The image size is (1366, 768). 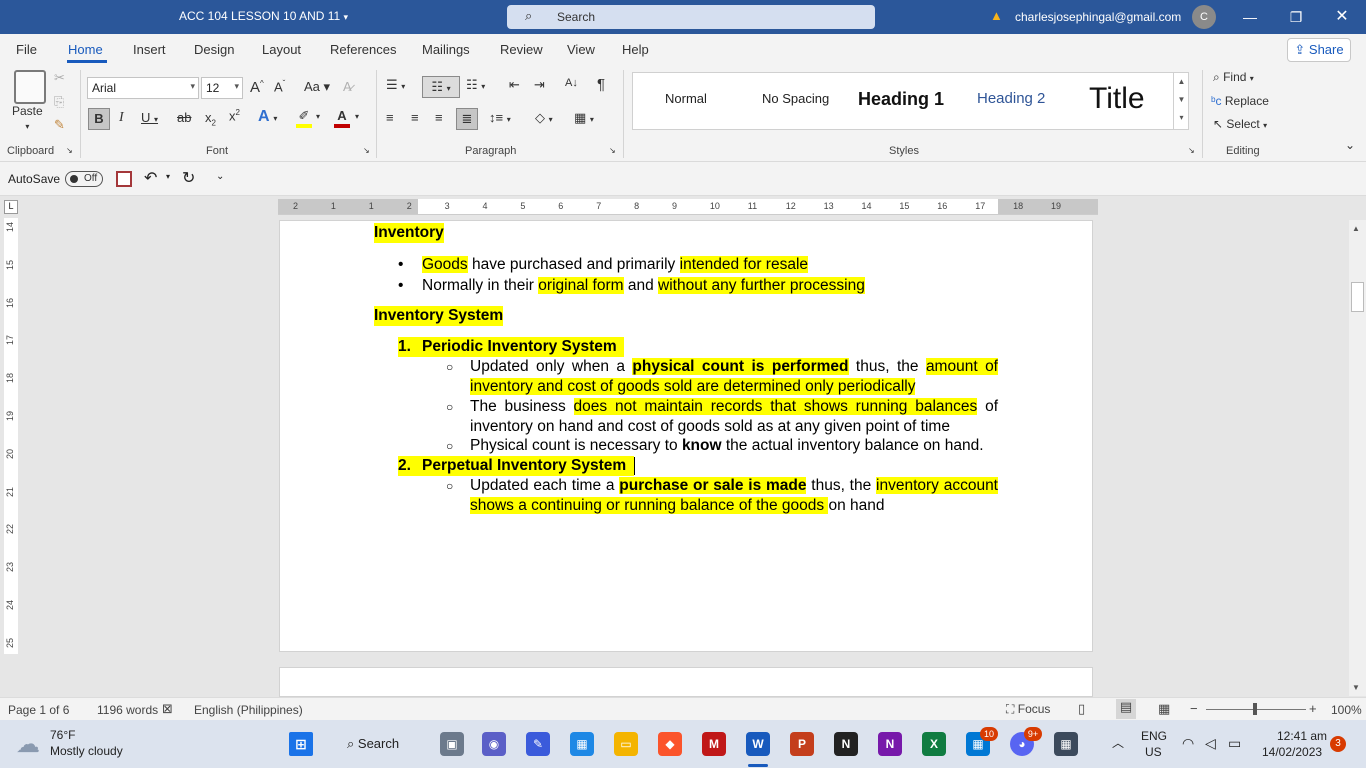 What do you see at coordinates (214, 49) in the screenshot?
I see `tab-design: Design` at bounding box center [214, 49].